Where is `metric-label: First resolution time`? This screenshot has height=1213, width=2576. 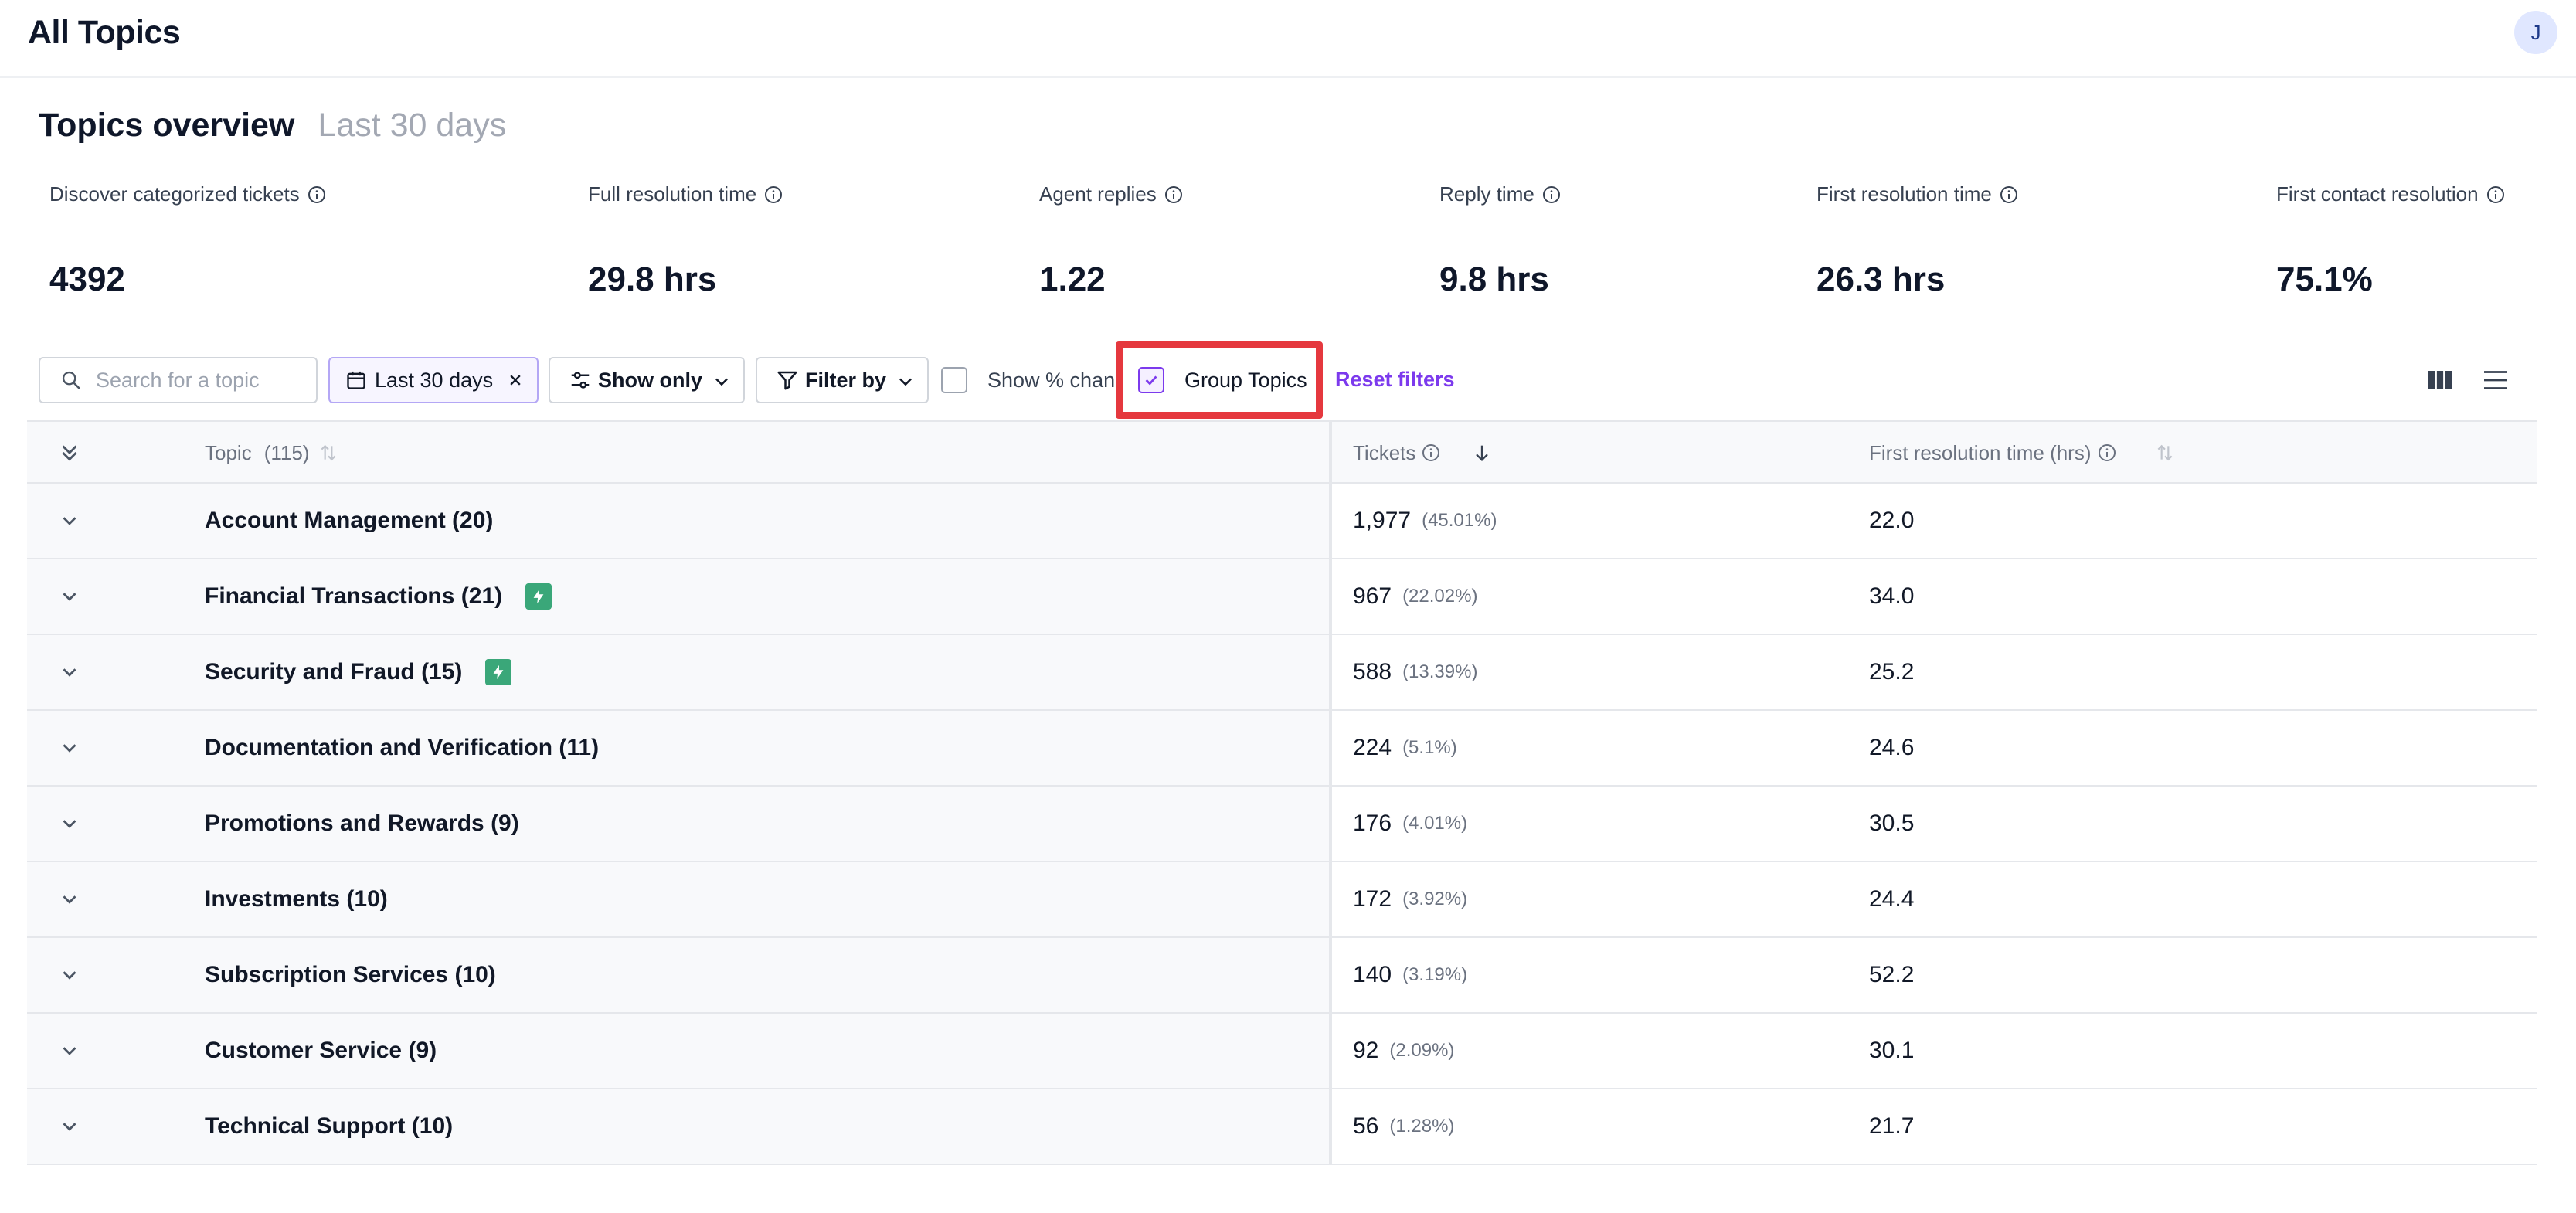
metric-label: First resolution time is located at coordinates (1904, 194).